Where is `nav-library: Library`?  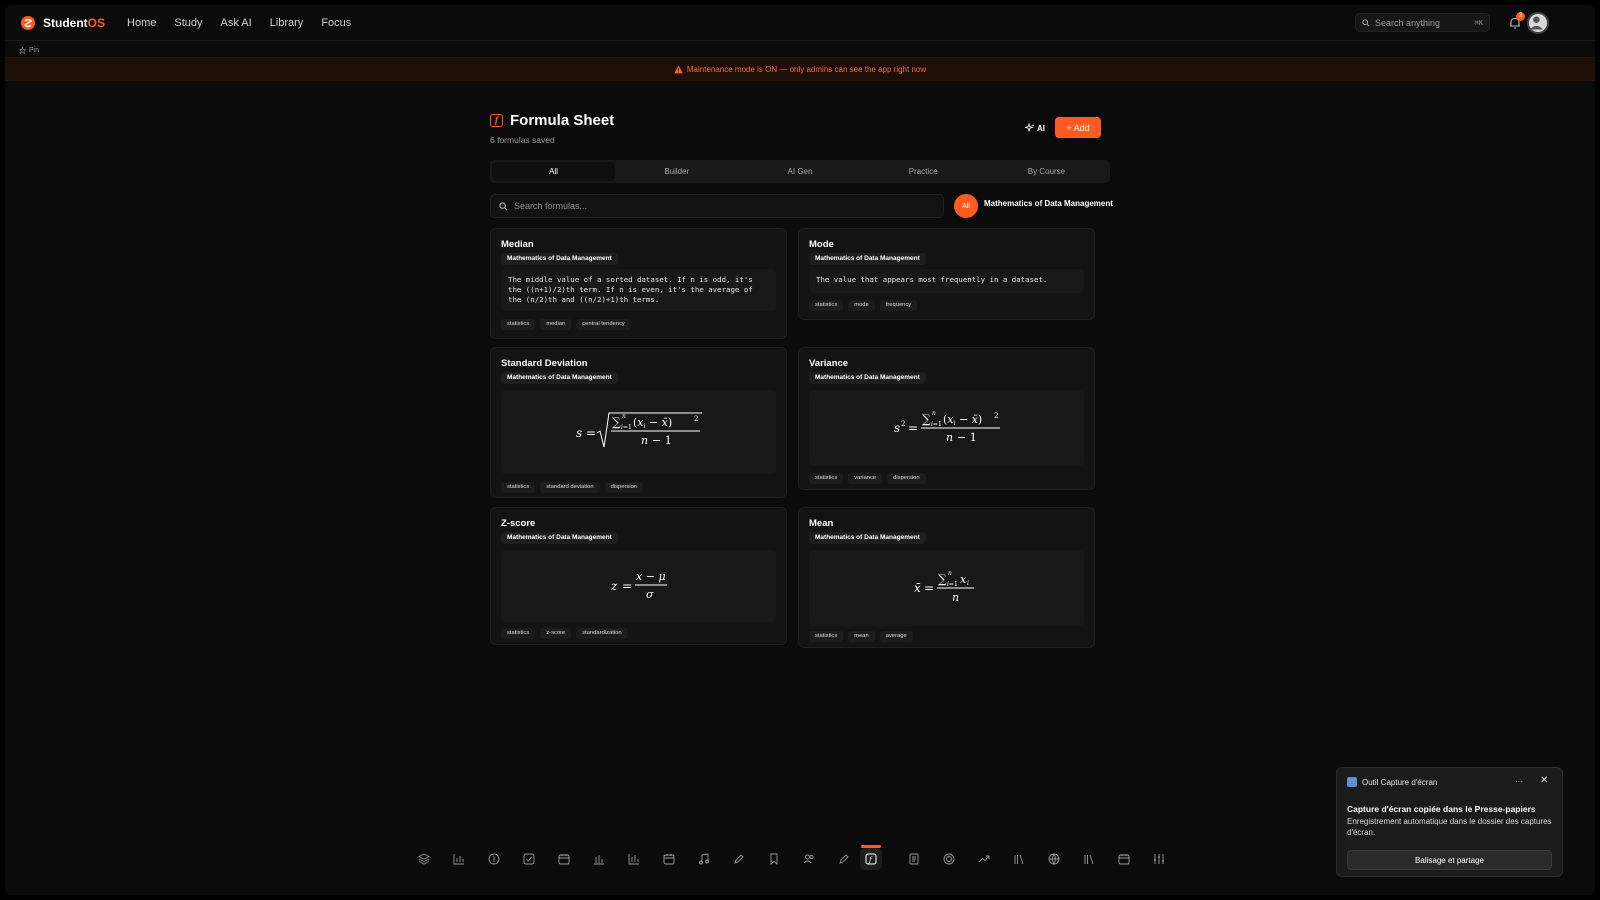
nav-library: Library is located at coordinates (287, 23).